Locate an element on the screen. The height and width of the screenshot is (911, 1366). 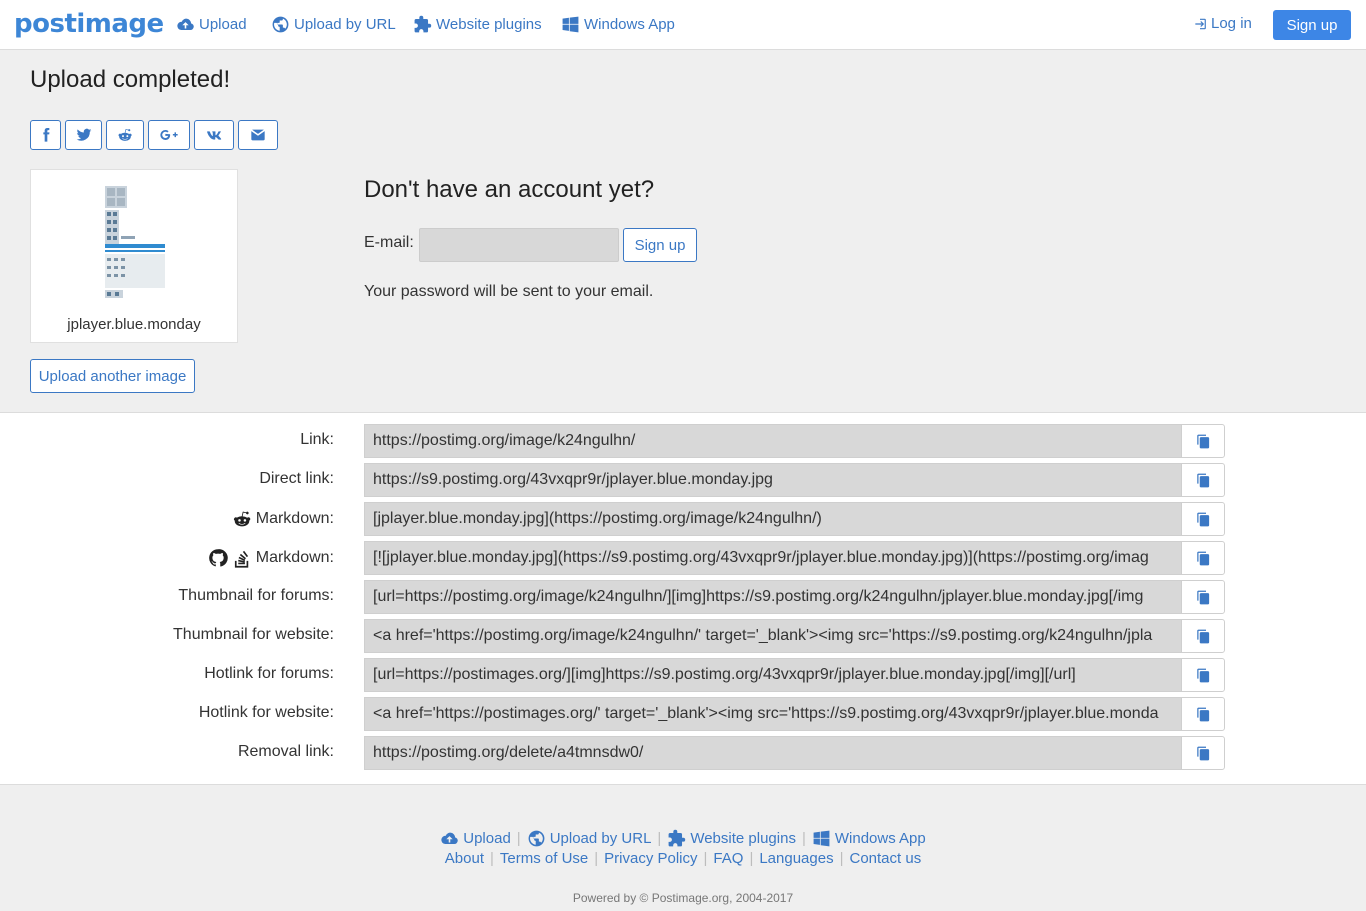
link-row-label: Markdown: is located at coordinates (271, 558).